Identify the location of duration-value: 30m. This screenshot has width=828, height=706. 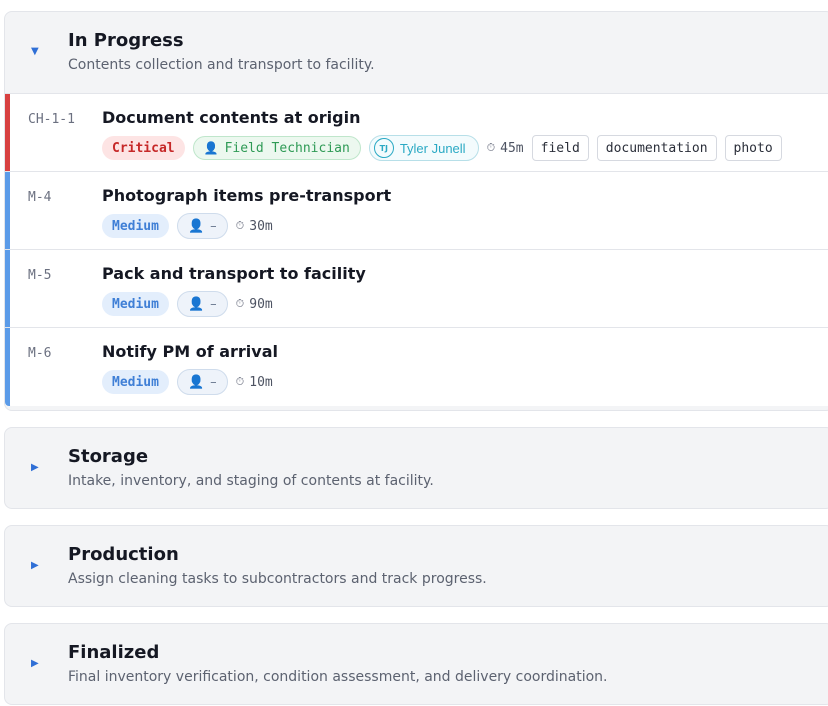
(261, 226).